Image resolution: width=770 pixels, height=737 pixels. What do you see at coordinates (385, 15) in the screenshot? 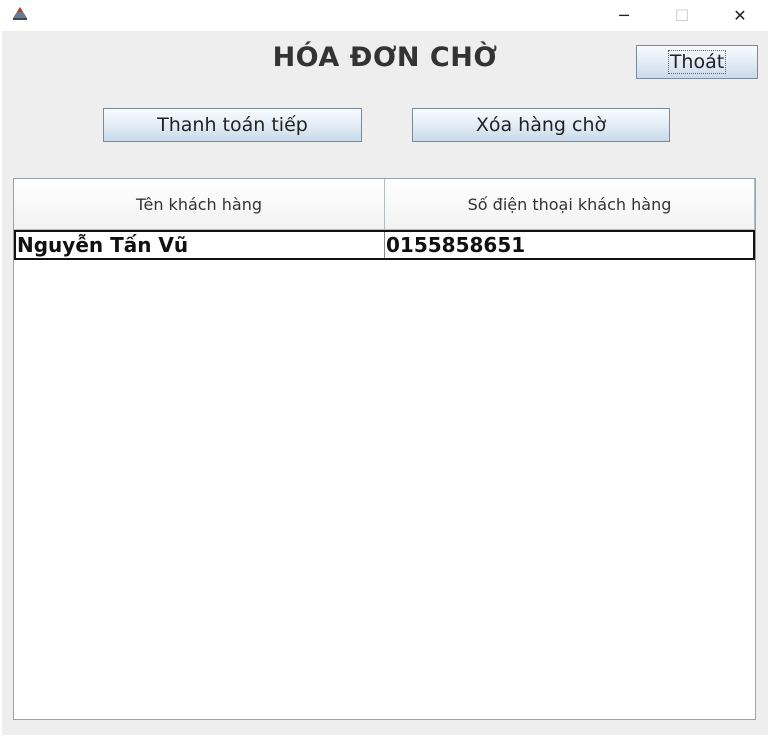
I see `window-titlebar: ─ ☐ ✕` at bounding box center [385, 15].